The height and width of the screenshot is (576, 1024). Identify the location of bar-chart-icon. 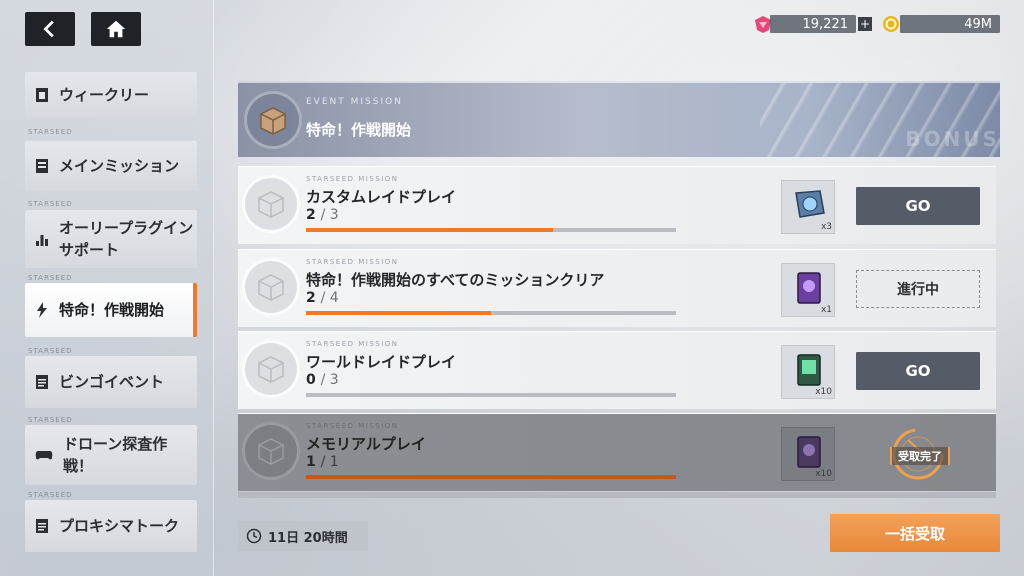
(42, 240).